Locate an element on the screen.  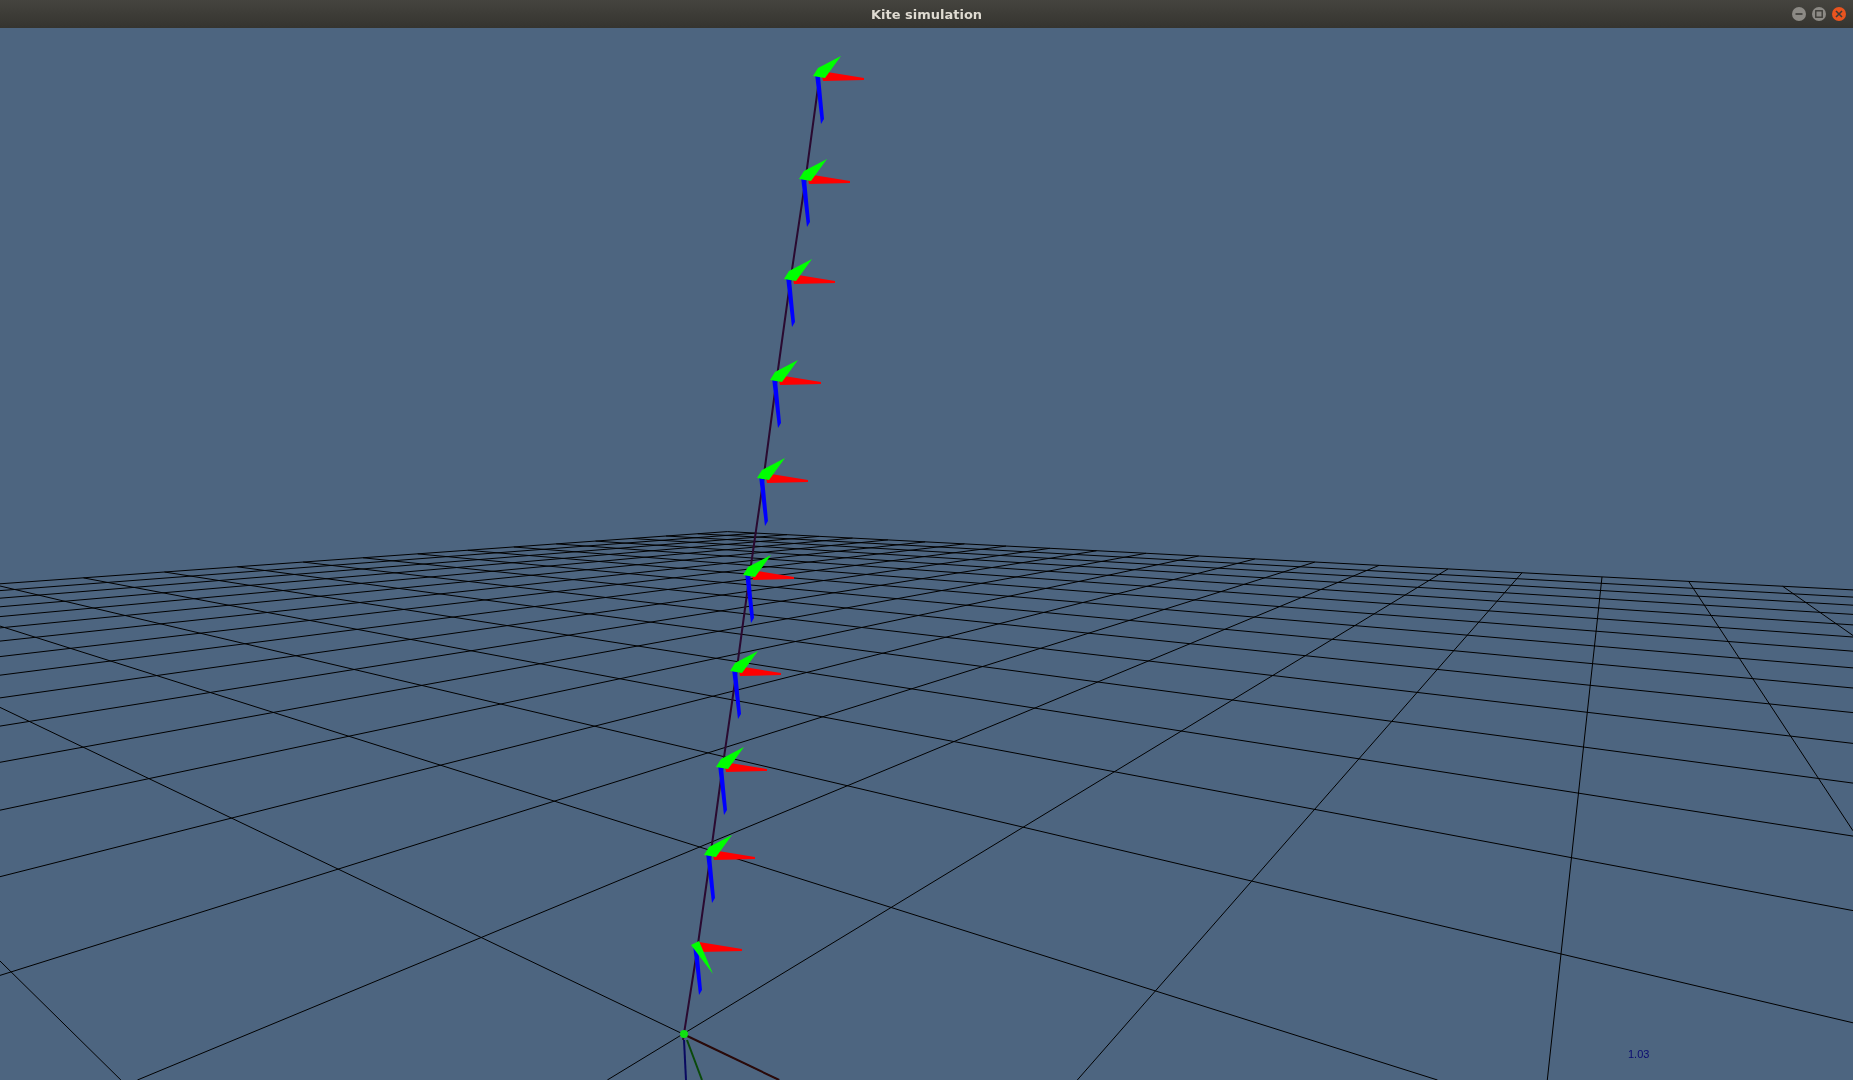
y-axis-line is located at coordinates (694, 1059).